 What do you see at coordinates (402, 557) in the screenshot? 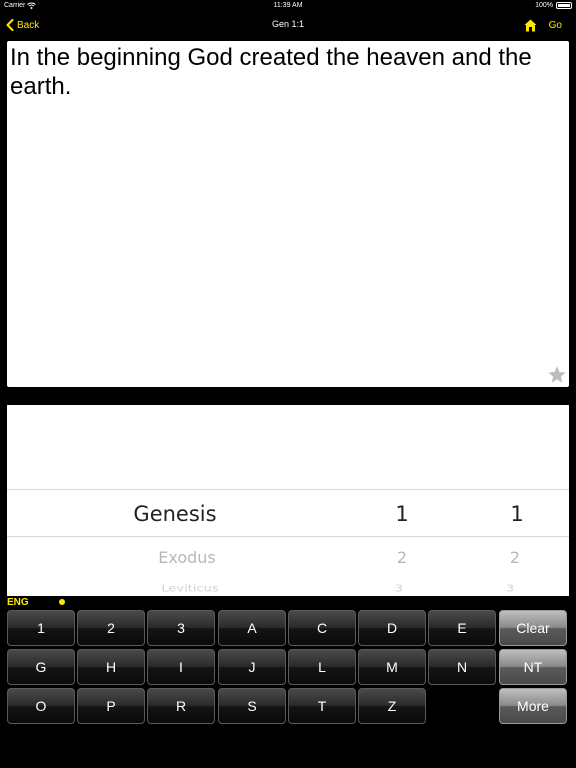
I see `picker-chapter-option: 2` at bounding box center [402, 557].